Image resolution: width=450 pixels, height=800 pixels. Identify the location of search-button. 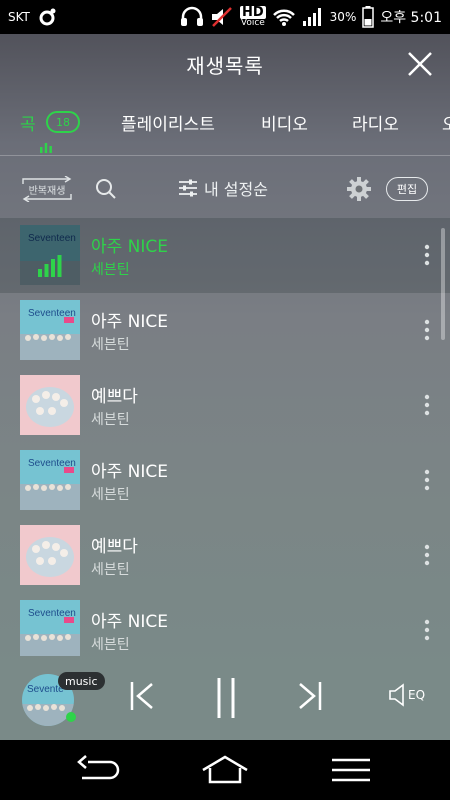
(106, 189).